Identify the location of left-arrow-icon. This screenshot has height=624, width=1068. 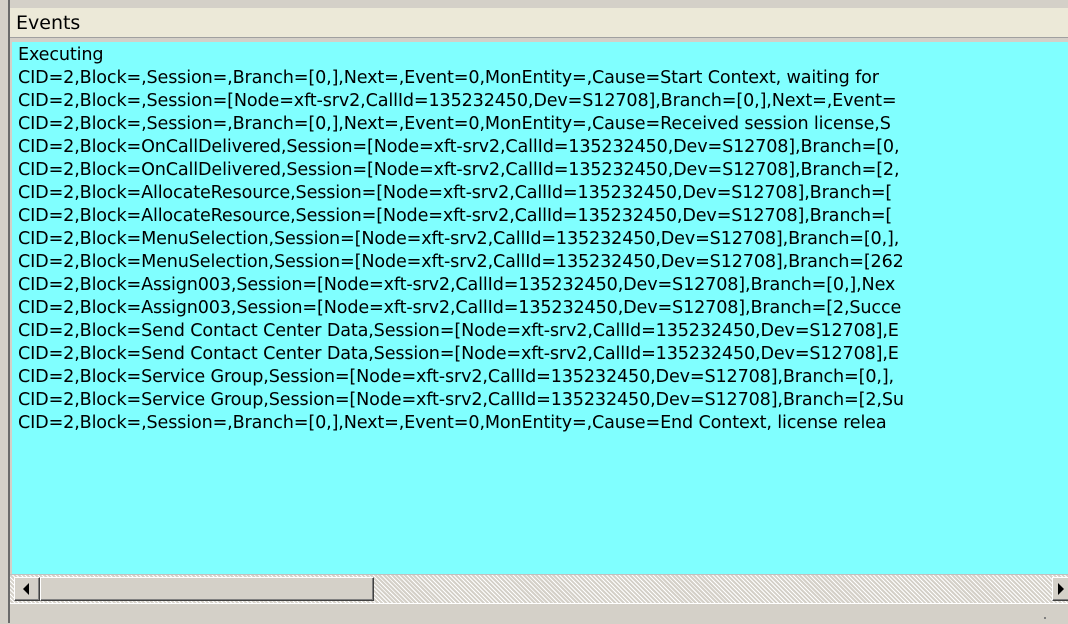
(26, 589).